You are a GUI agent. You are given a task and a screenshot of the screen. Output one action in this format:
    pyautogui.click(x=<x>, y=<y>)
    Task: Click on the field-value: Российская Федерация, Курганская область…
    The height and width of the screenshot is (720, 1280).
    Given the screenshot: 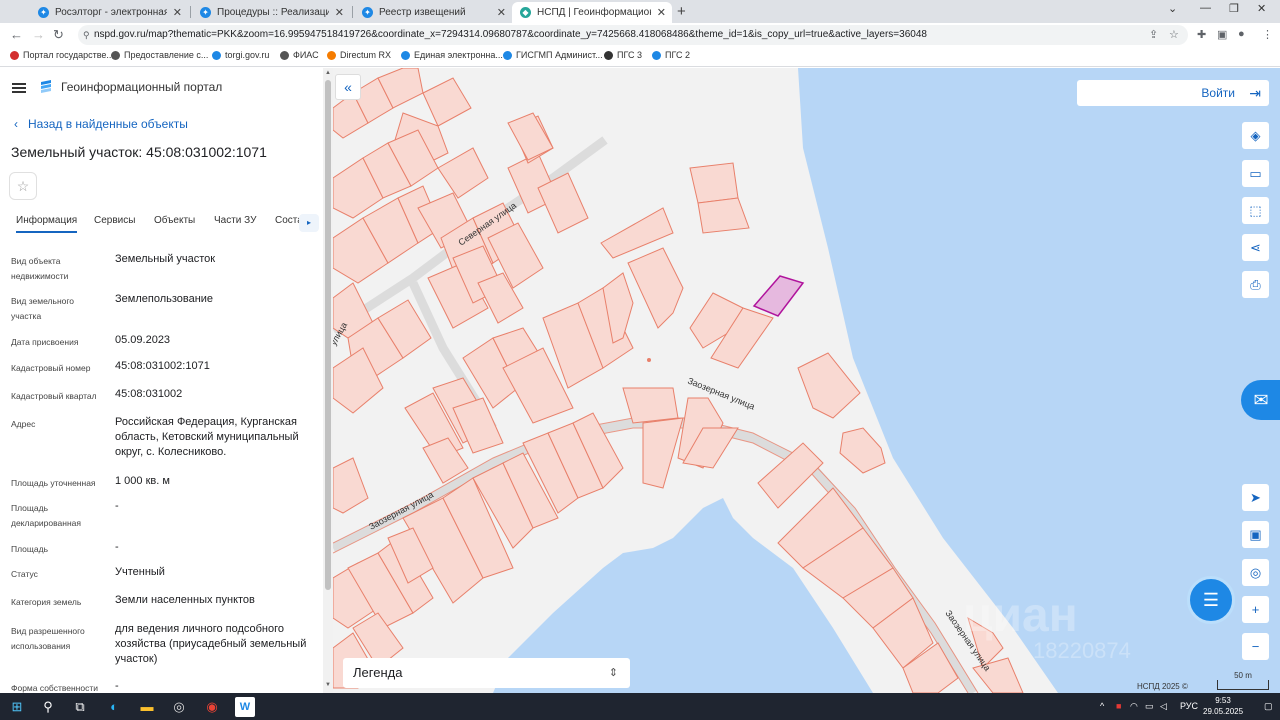 What is the action you would take?
    pyautogui.click(x=207, y=437)
    